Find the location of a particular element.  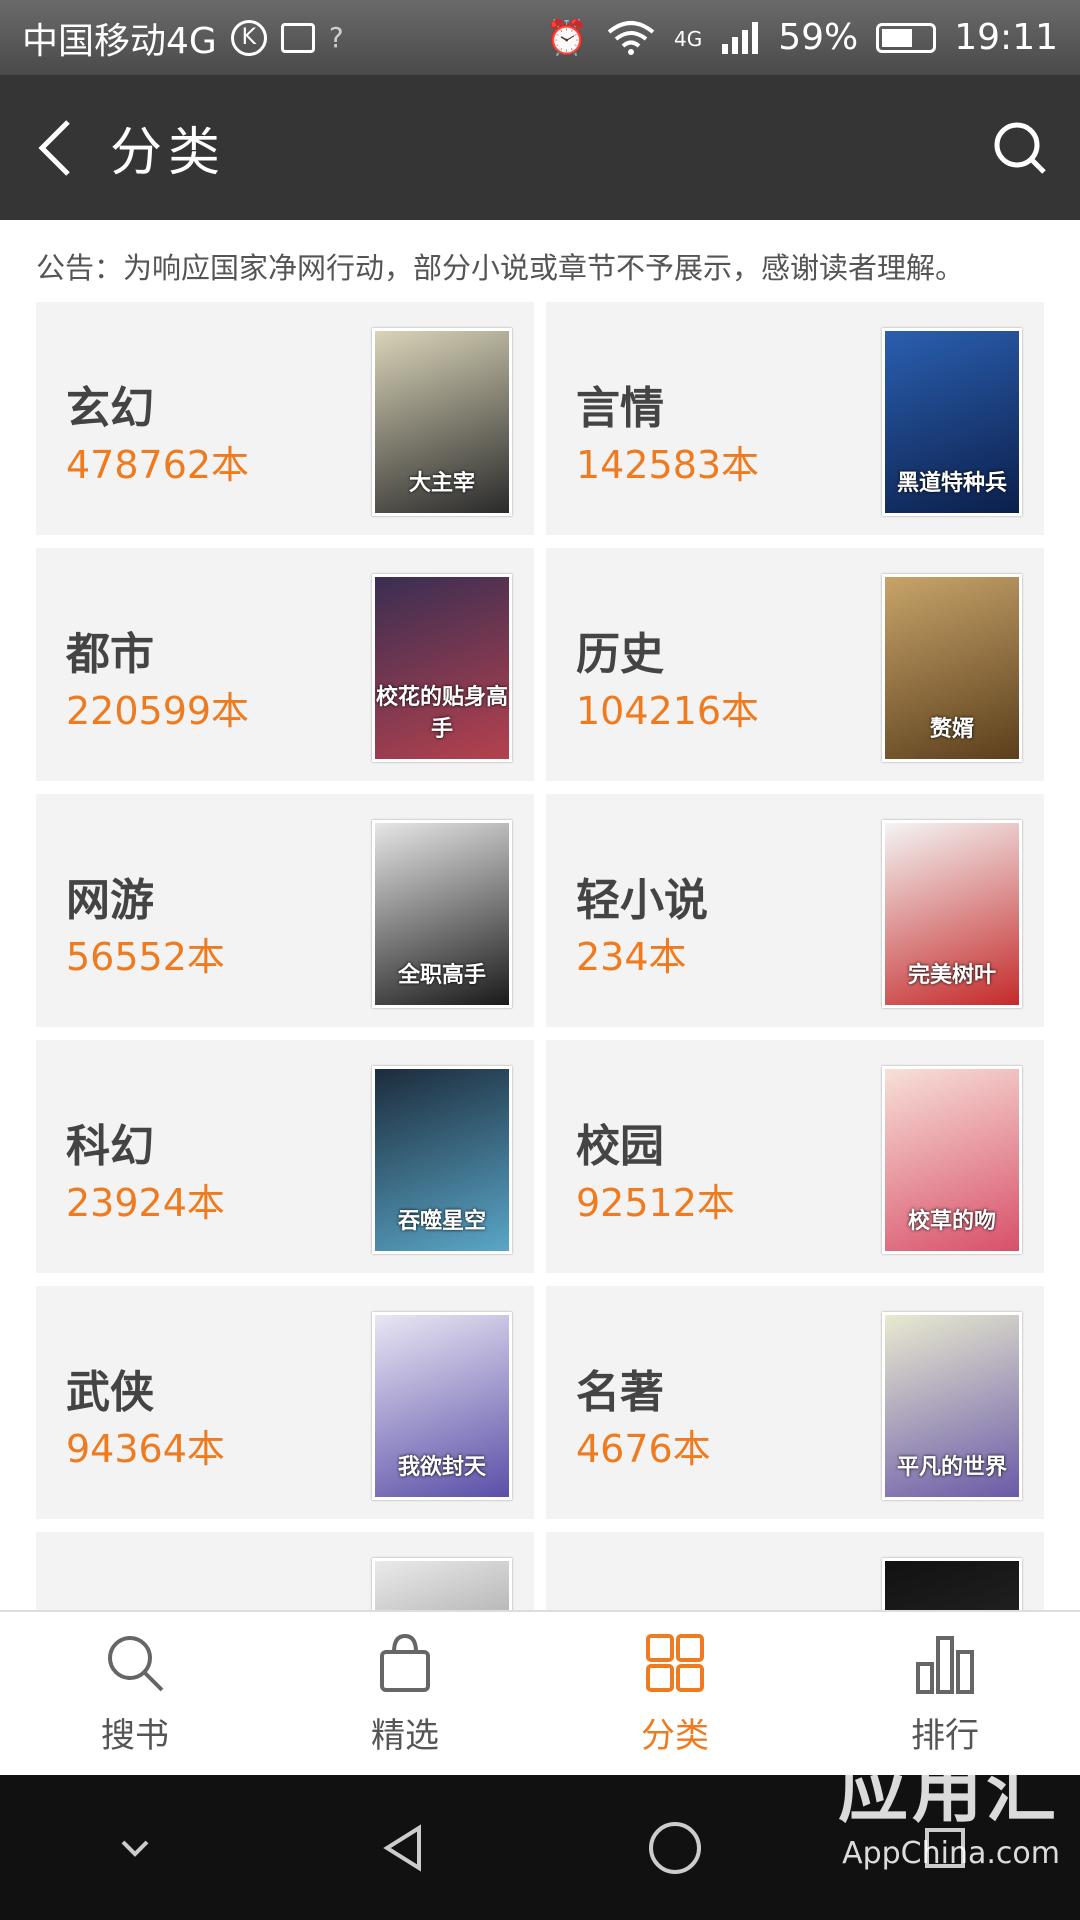

category-card: 历史 104216本赘婿 is located at coordinates (795, 664).